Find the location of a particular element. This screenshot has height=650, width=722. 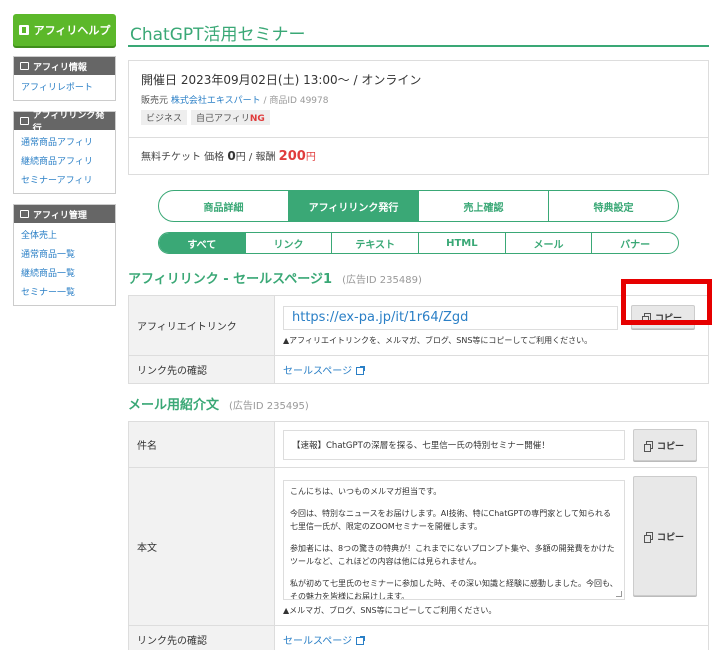

affiliate-link-label: アフィリエイトリンク is located at coordinates (201, 325).